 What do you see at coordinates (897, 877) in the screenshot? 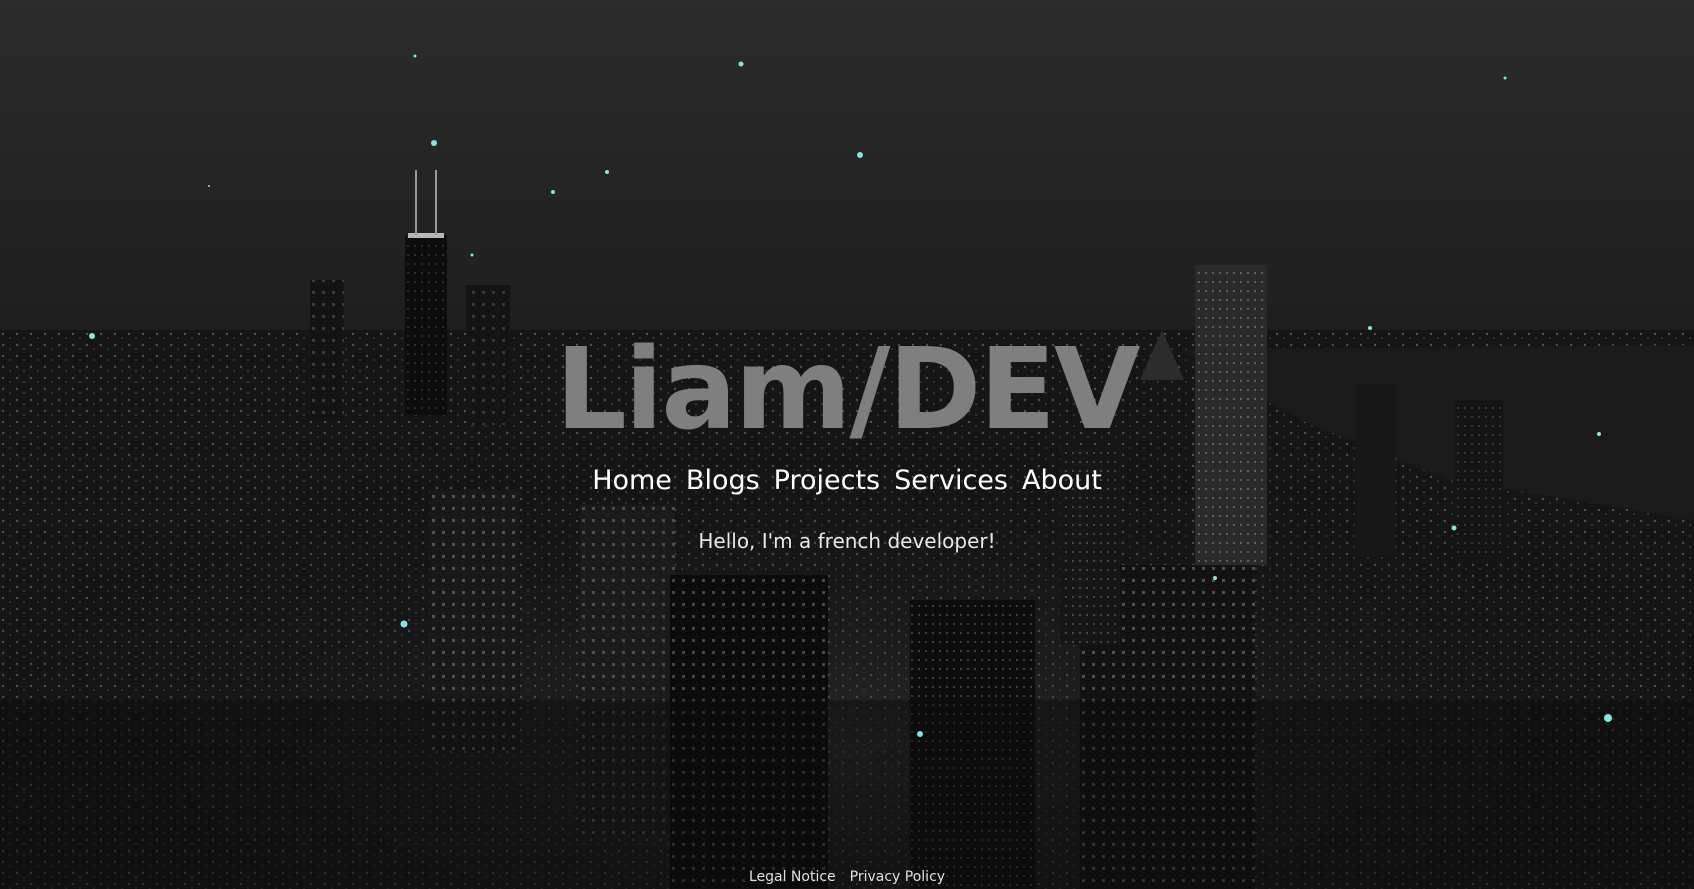
I see `privacy-policy-link: Privacy Policy` at bounding box center [897, 877].